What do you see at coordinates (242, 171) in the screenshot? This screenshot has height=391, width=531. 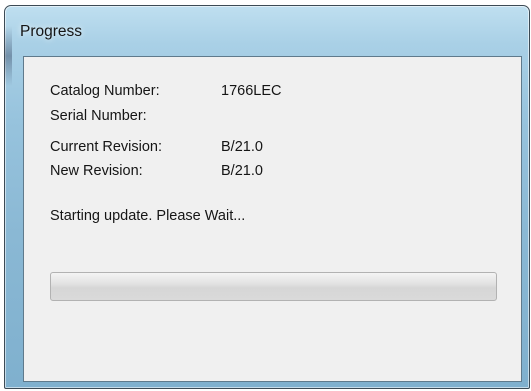 I see `new-revision-value: B/21.0` at bounding box center [242, 171].